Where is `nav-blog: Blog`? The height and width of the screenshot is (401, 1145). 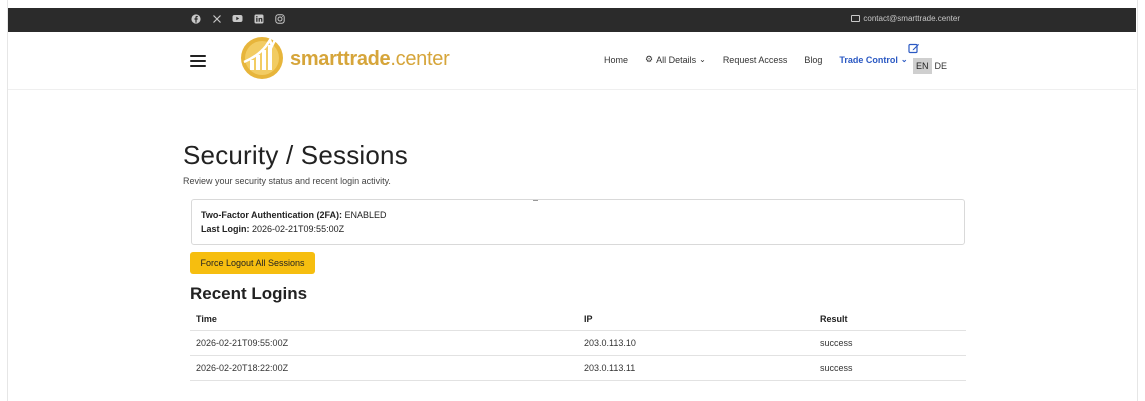
nav-blog: Blog is located at coordinates (813, 60).